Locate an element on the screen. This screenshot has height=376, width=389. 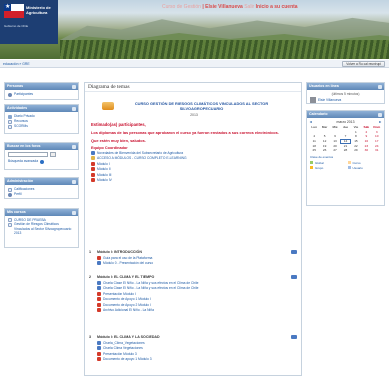
block-title: Actividades is located at coordinates (41, 108).